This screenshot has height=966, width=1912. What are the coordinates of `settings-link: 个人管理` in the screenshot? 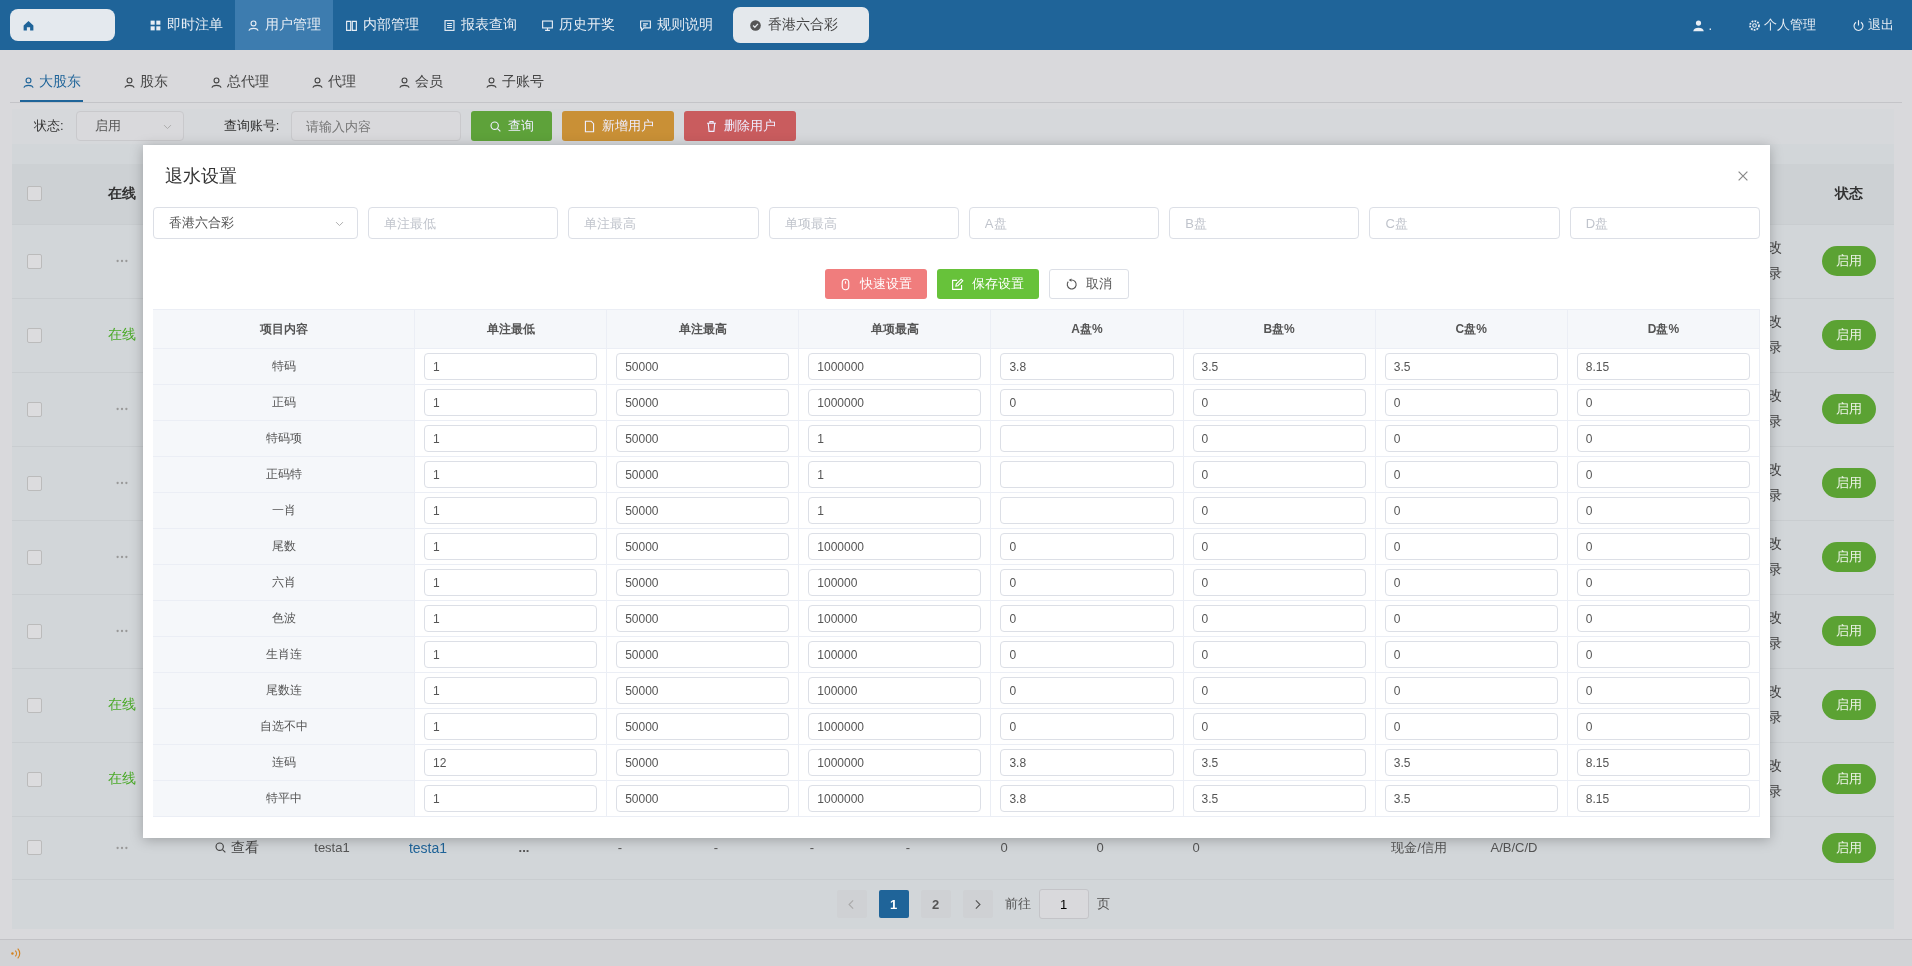 It's located at (1782, 25).